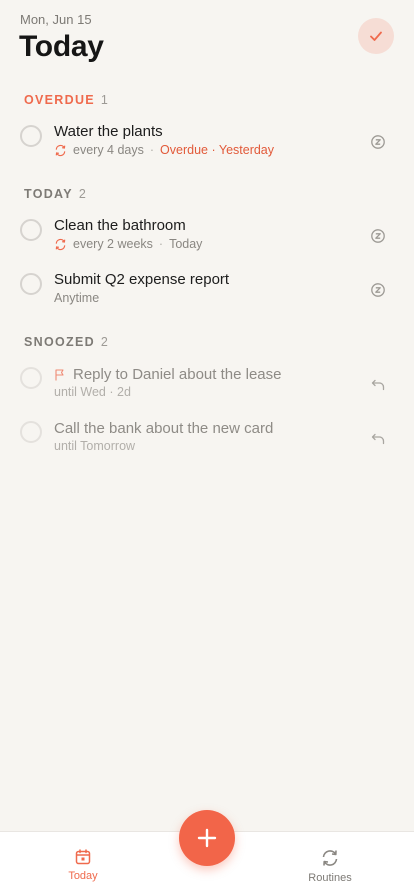  Describe the element at coordinates (330, 878) in the screenshot. I see `tab-label: Routines` at that location.